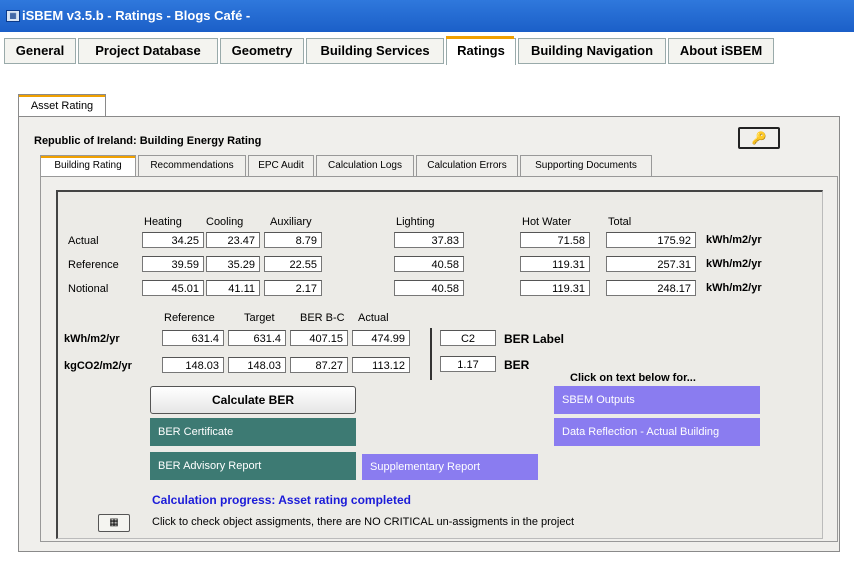  What do you see at coordinates (233, 264) in the screenshot?
I see `reference-cooling-field: 35.29` at bounding box center [233, 264].